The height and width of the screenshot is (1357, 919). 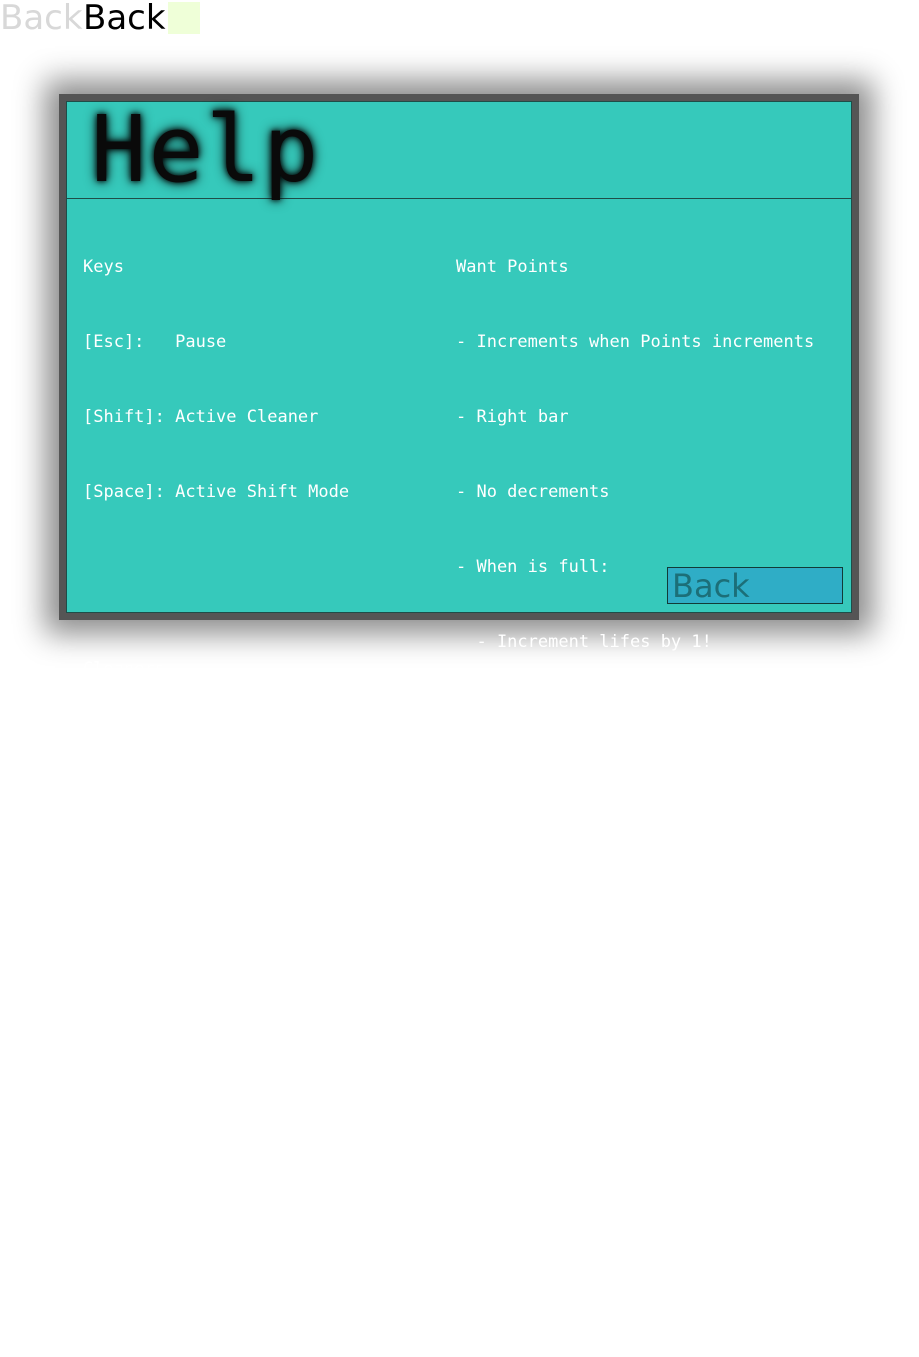 I want to click on keys-line: [Space]: Active Shift Mode, so click(x=216, y=492).